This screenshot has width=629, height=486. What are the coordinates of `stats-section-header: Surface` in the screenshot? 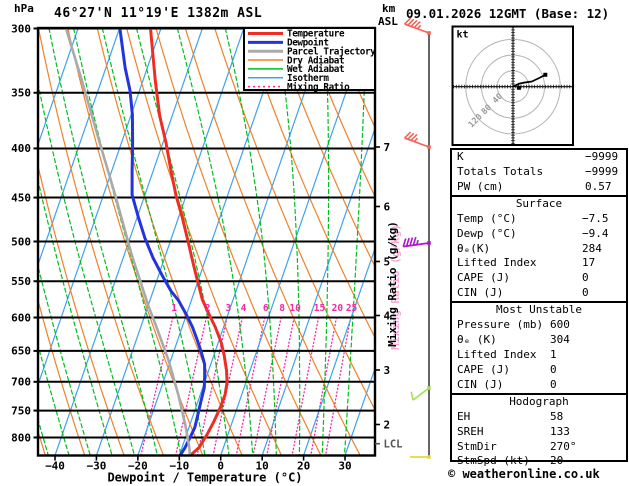 It's located at (539, 203).